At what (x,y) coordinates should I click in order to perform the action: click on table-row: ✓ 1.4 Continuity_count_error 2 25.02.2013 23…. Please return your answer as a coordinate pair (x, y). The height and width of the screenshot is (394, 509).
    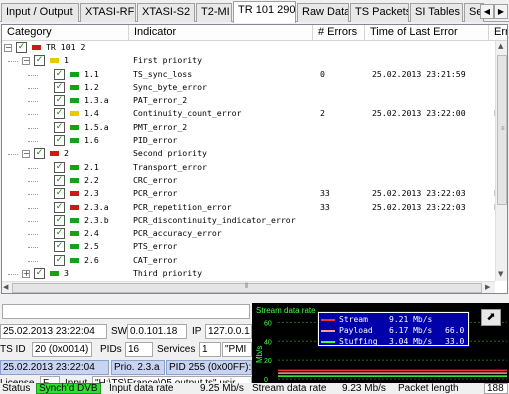
    Looking at the image, I should click on (248, 113).